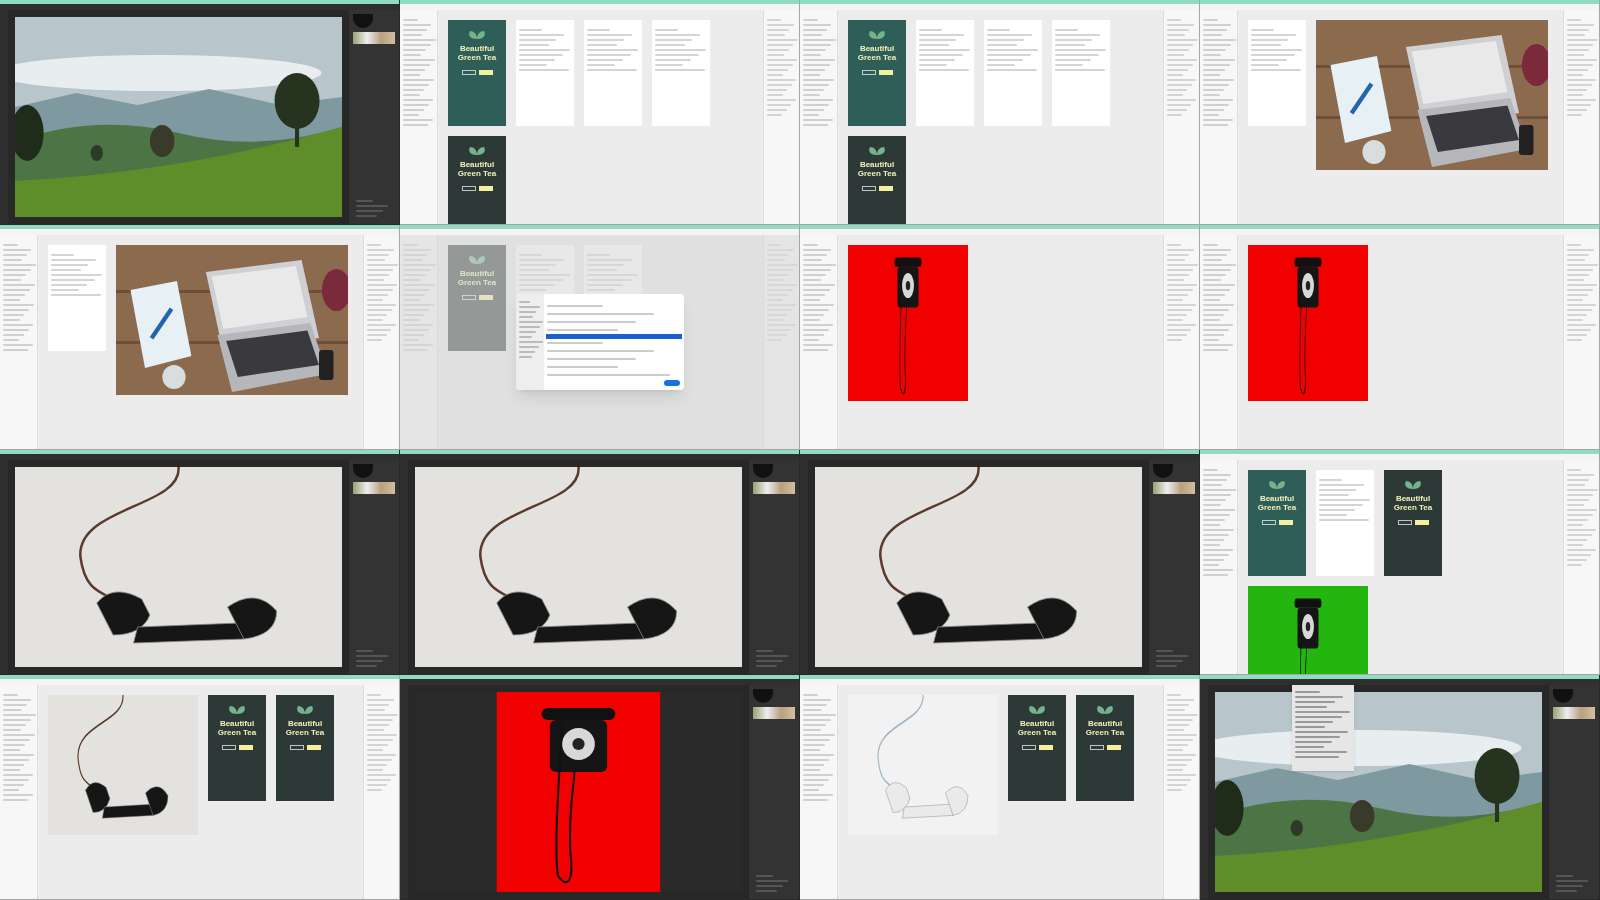 This screenshot has height=900, width=1600. What do you see at coordinates (671, 383) in the screenshot?
I see `open-button` at bounding box center [671, 383].